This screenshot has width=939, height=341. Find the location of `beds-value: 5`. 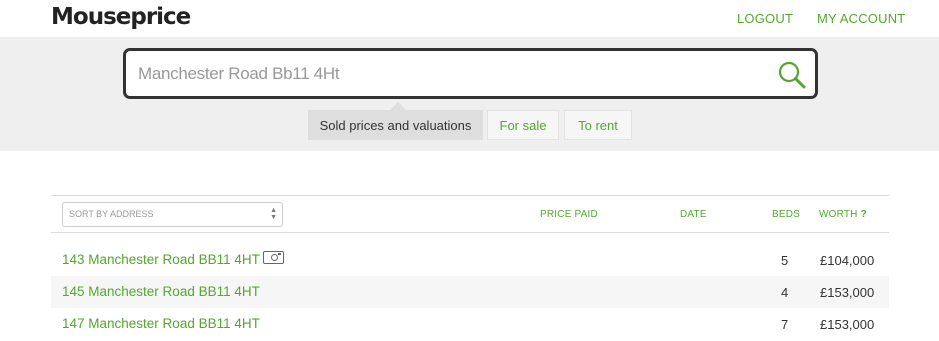

beds-value: 5 is located at coordinates (785, 260).